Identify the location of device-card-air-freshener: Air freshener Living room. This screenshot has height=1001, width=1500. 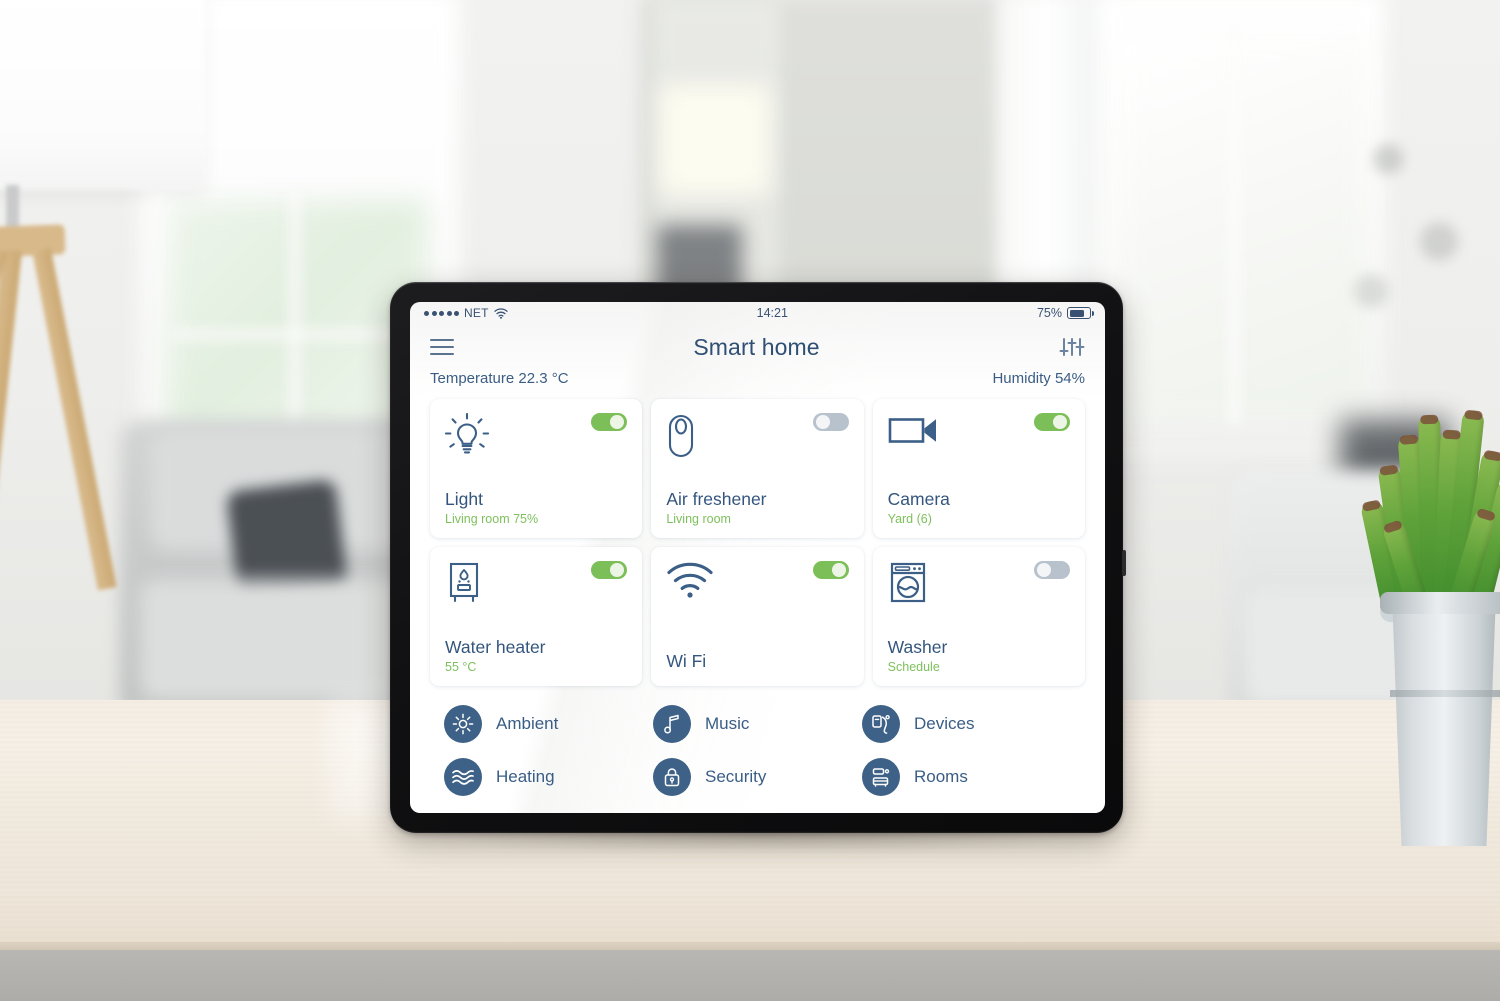
(757, 468).